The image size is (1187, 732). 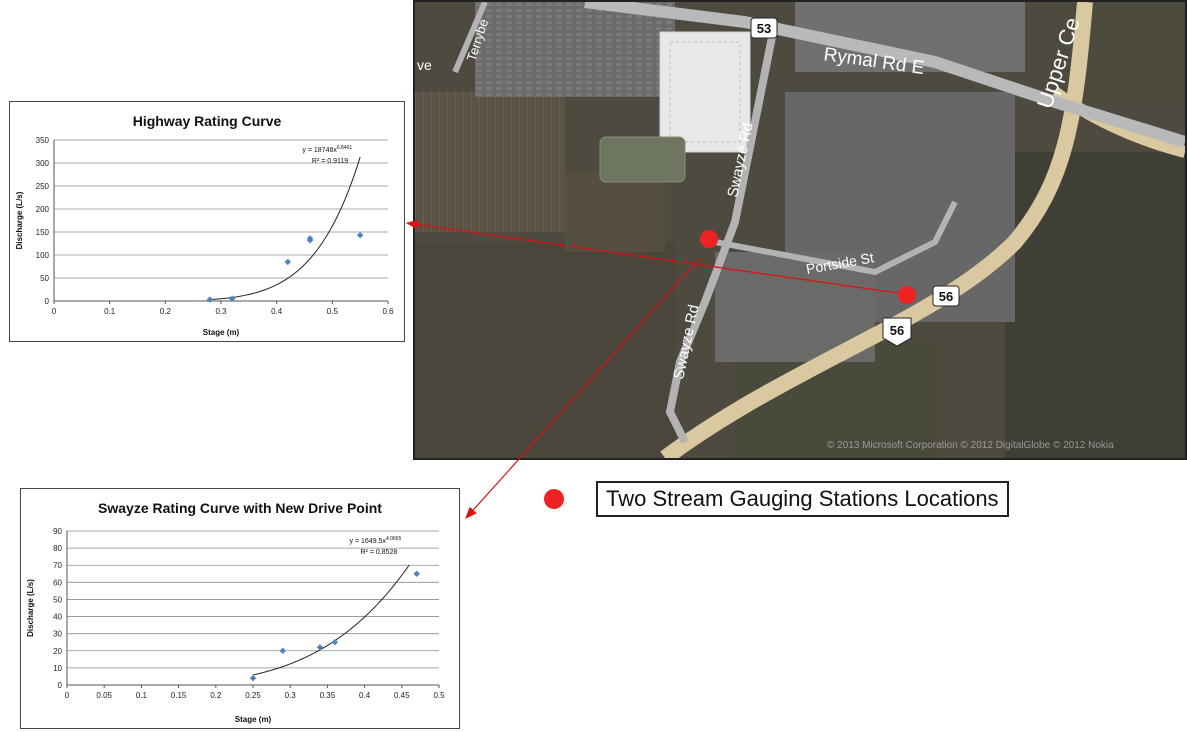 I want to click on route-56-shield-east: 56, so click(x=946, y=296).